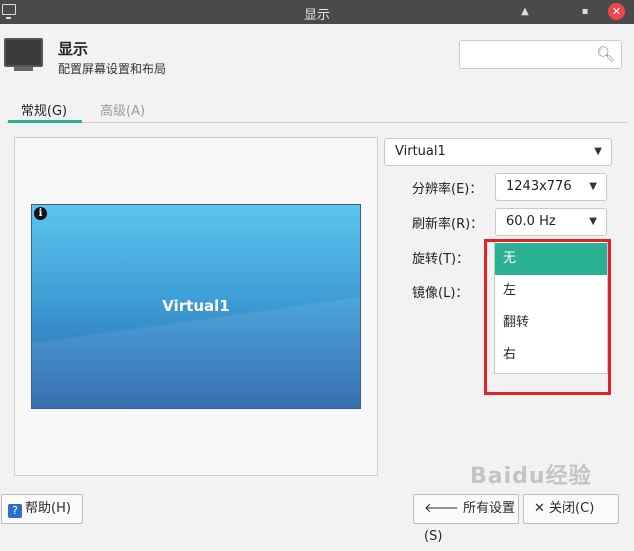 The width and height of the screenshot is (634, 551). What do you see at coordinates (420, 151) in the screenshot?
I see `display-select-value: Virtual1` at bounding box center [420, 151].